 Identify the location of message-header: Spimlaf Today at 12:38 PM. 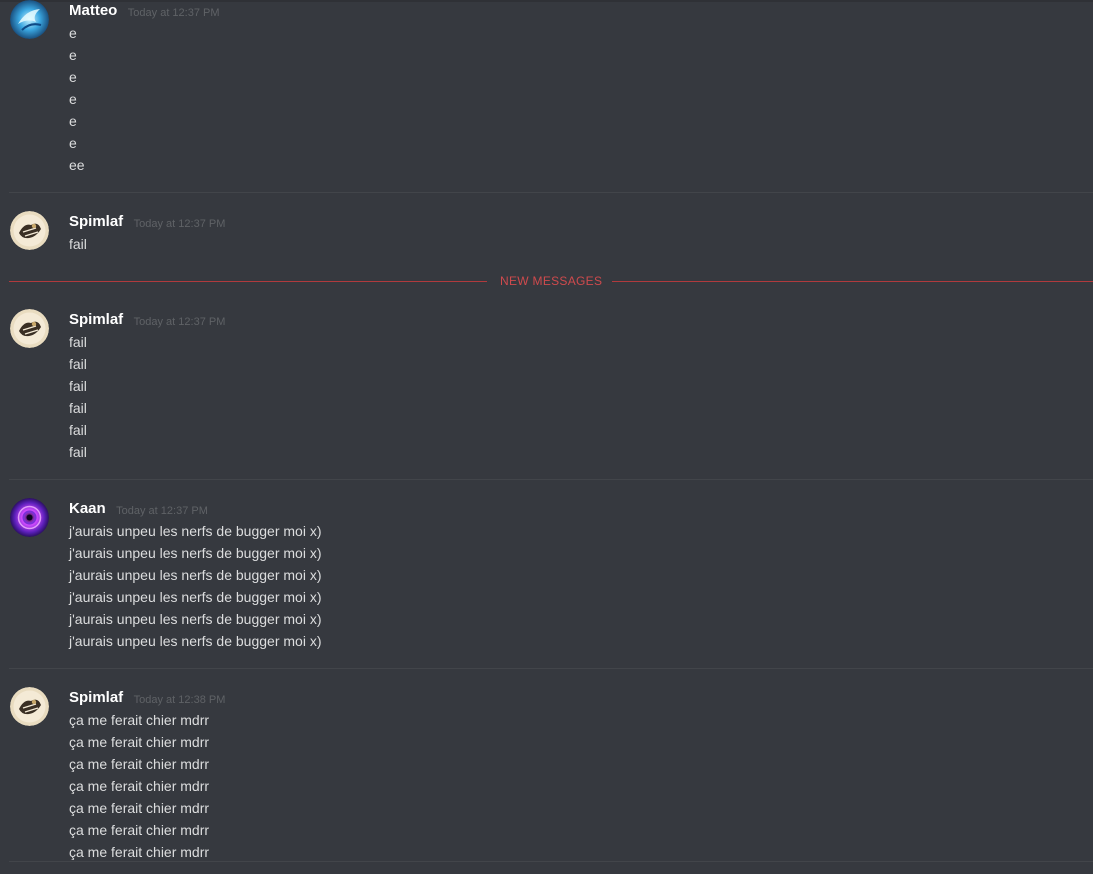
(147, 698).